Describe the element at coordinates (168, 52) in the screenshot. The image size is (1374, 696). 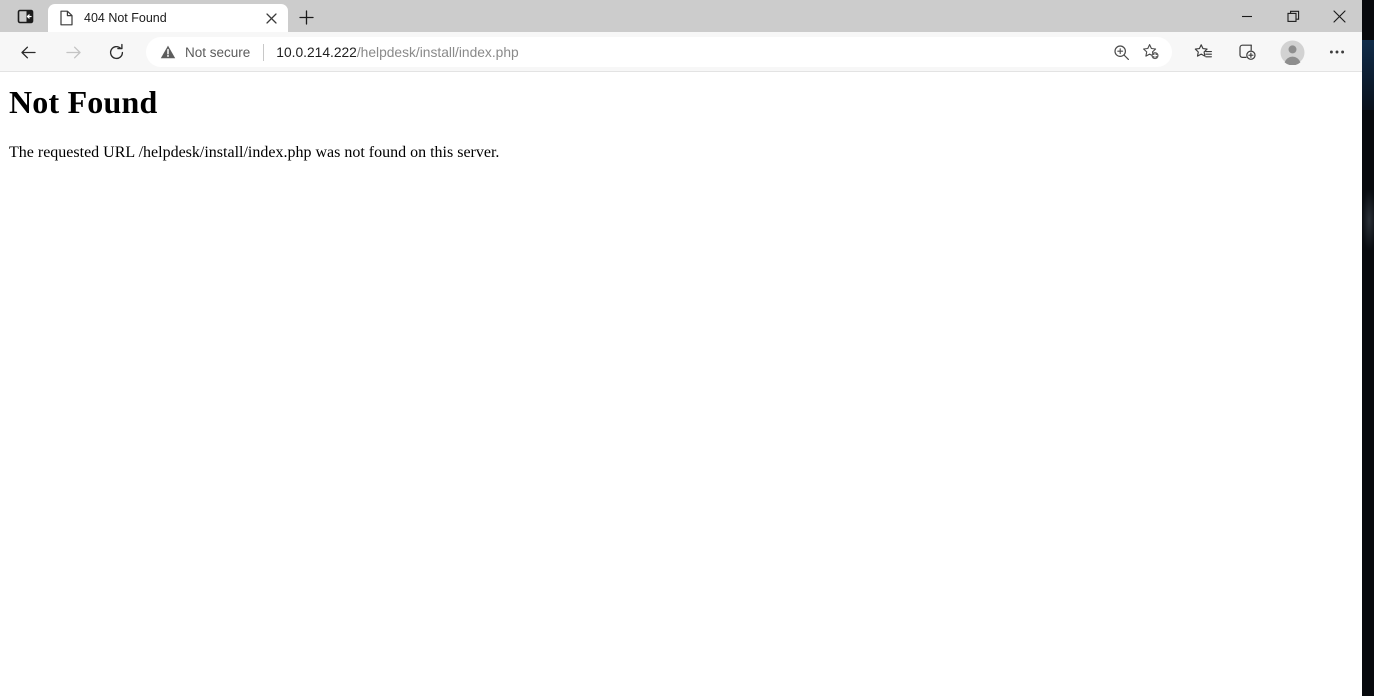
I see `warning-triangle-icon` at that location.